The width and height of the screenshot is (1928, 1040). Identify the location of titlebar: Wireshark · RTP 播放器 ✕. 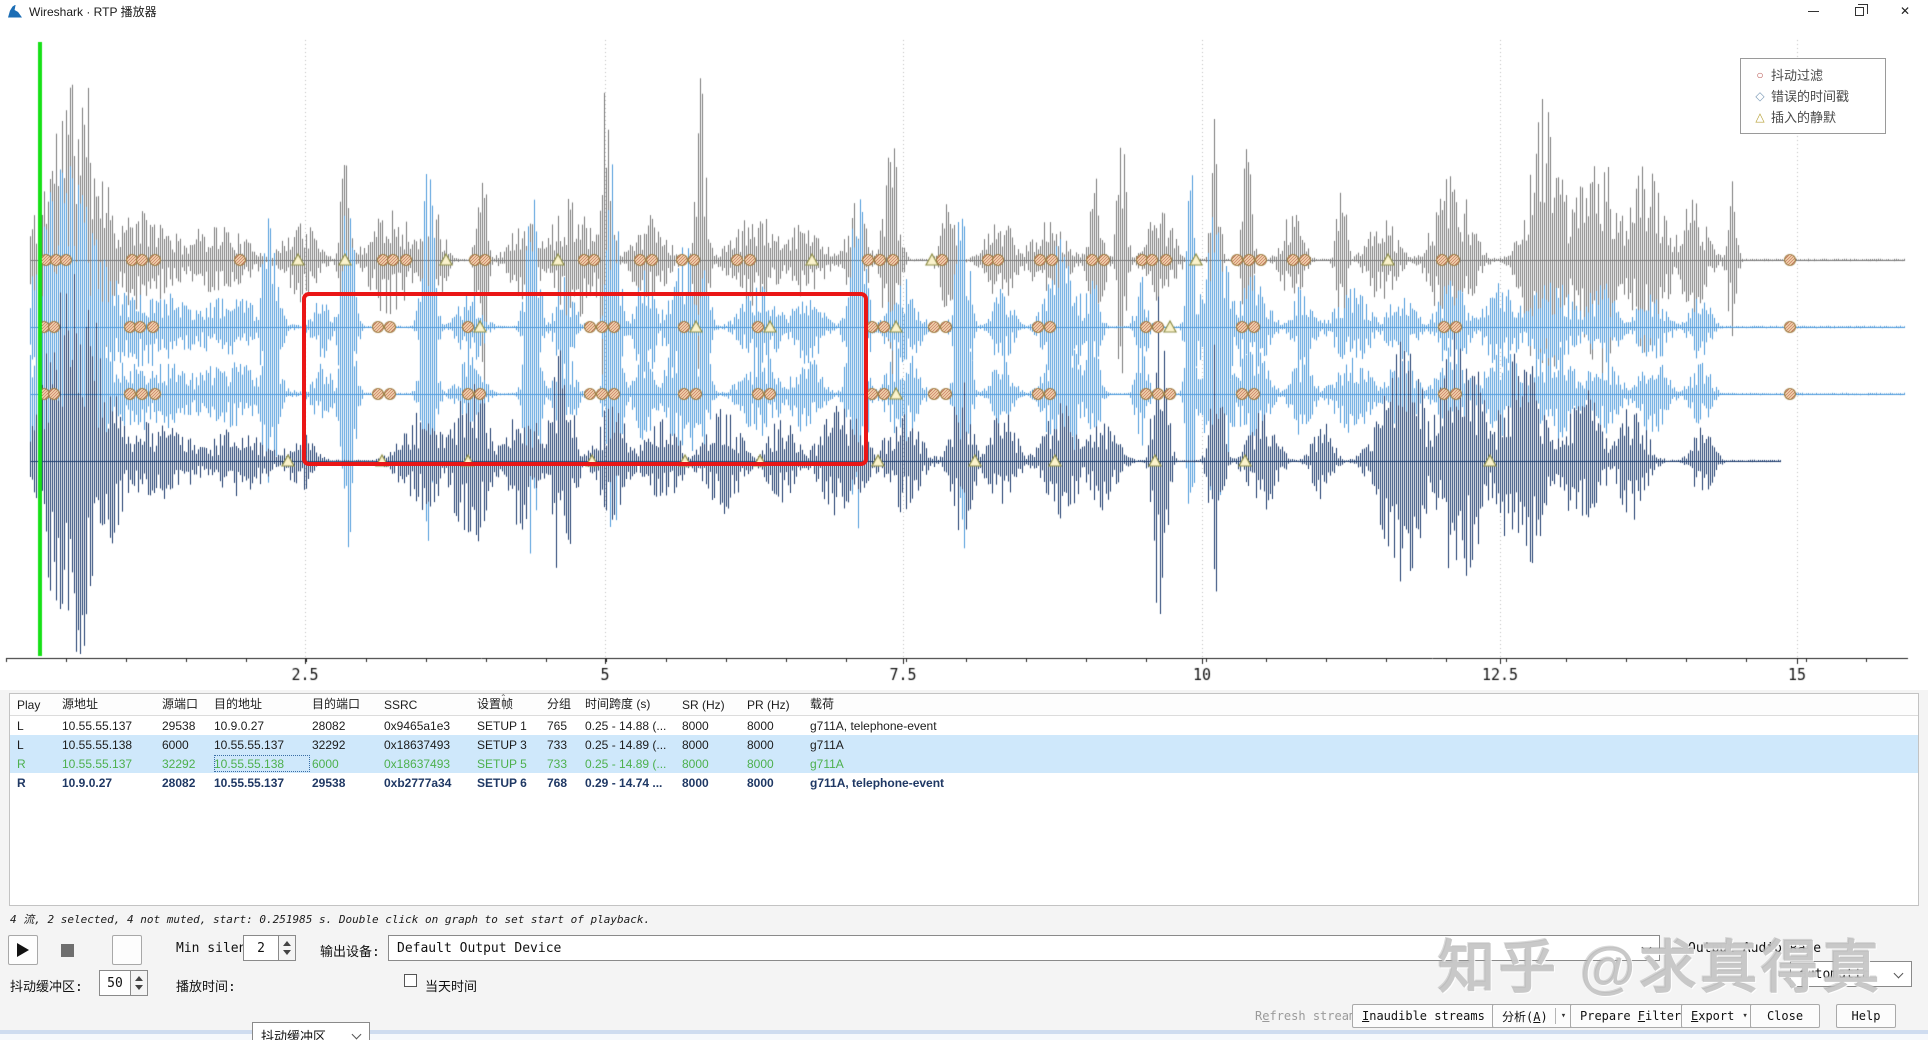
(964, 11).